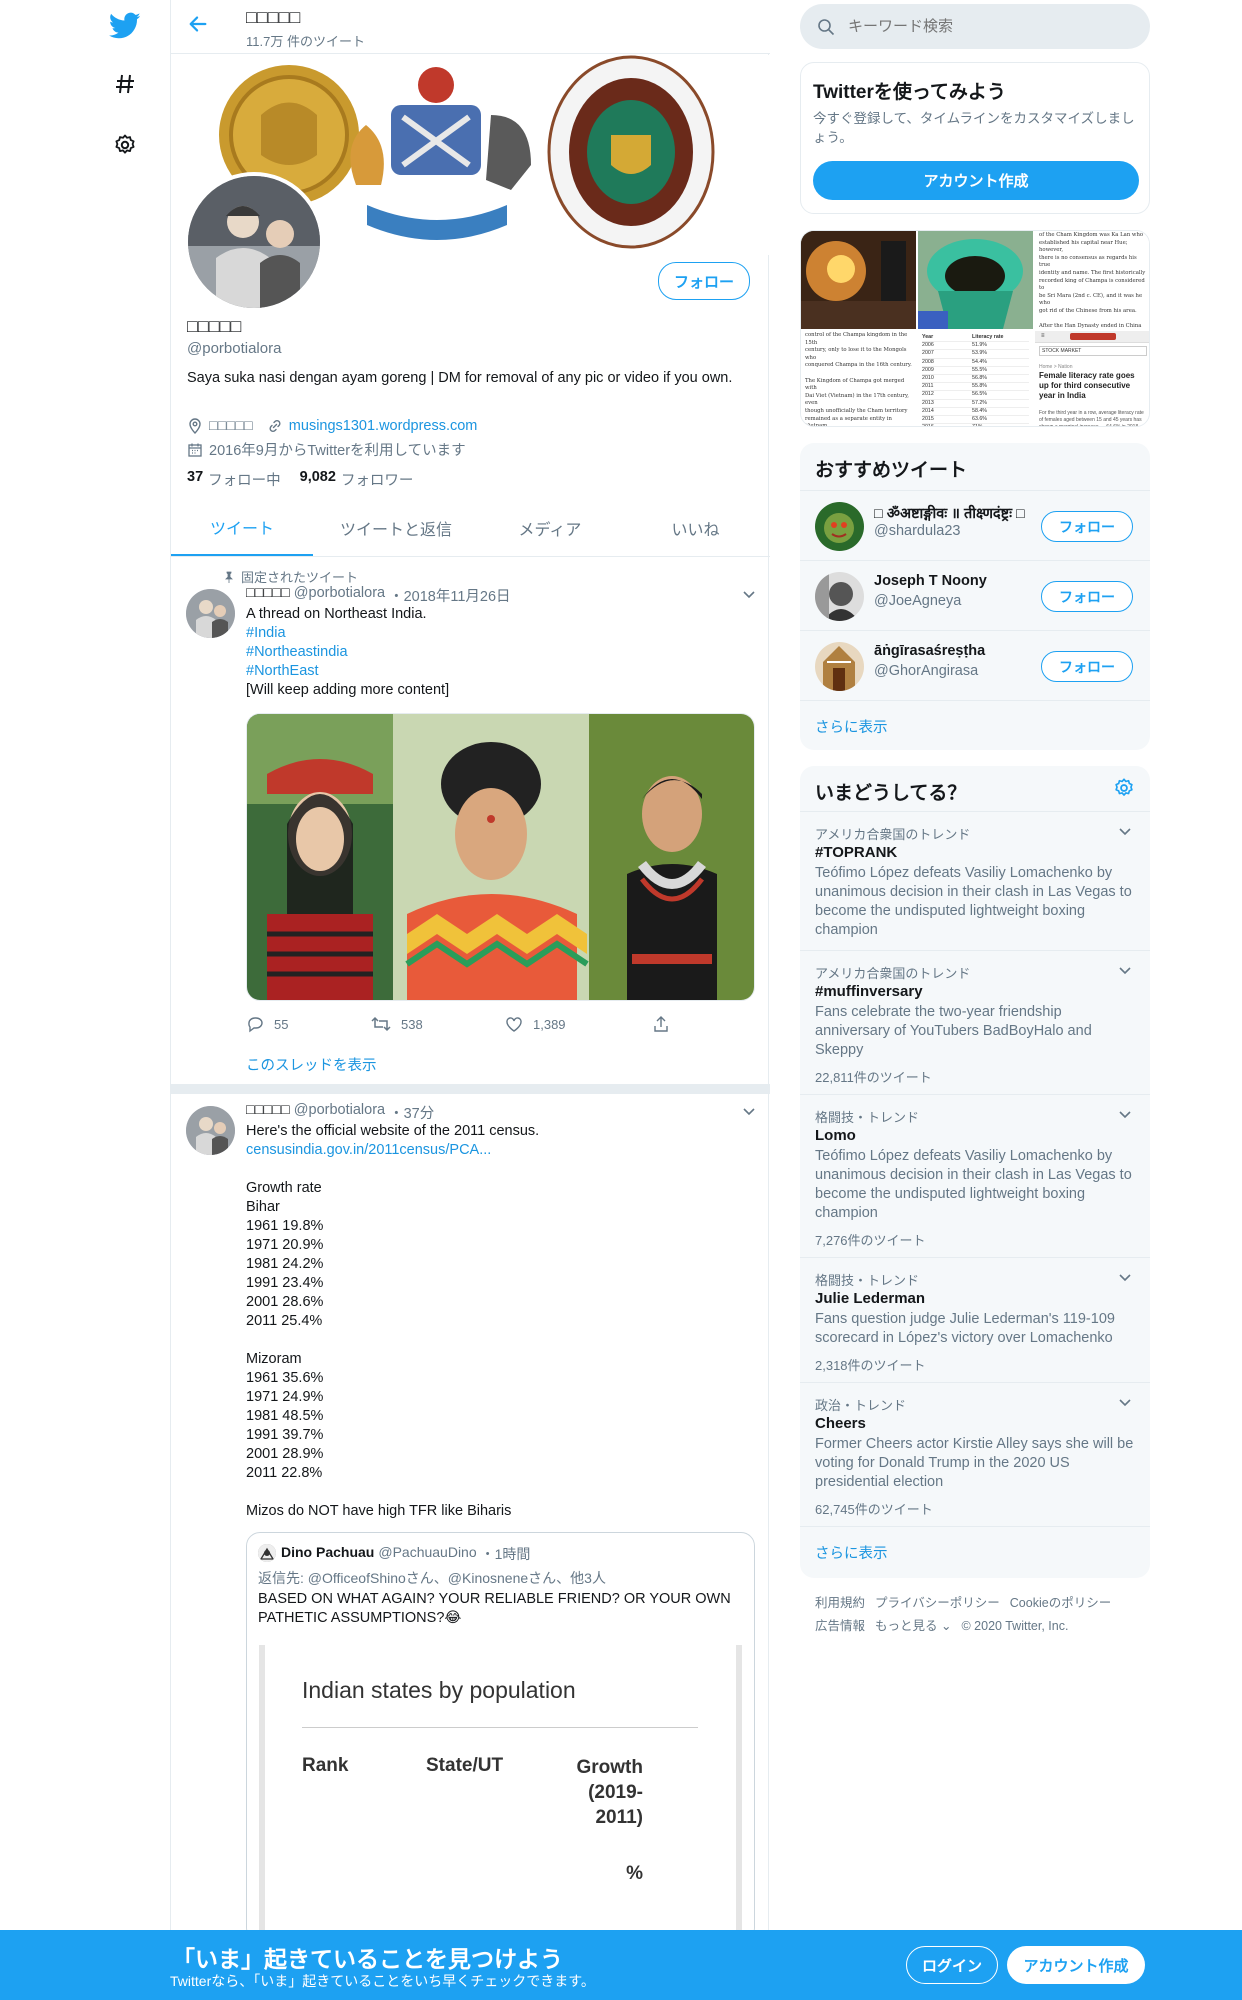 This screenshot has height=2000, width=1242. I want to click on tab-tweets: ツイート, so click(242, 528).